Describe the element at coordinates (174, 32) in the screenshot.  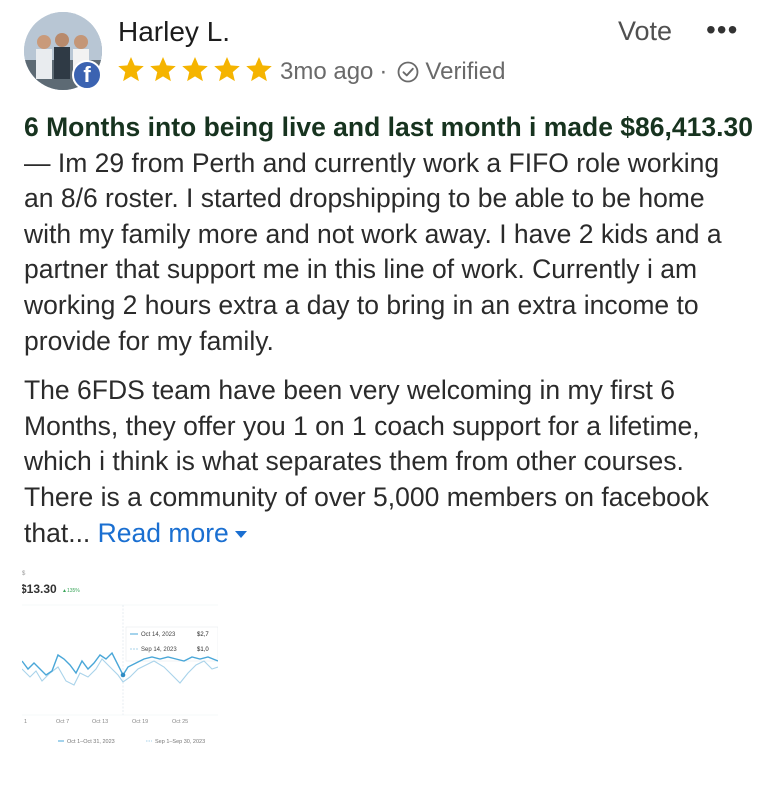
I see `reviewer-name: Harley L.` at that location.